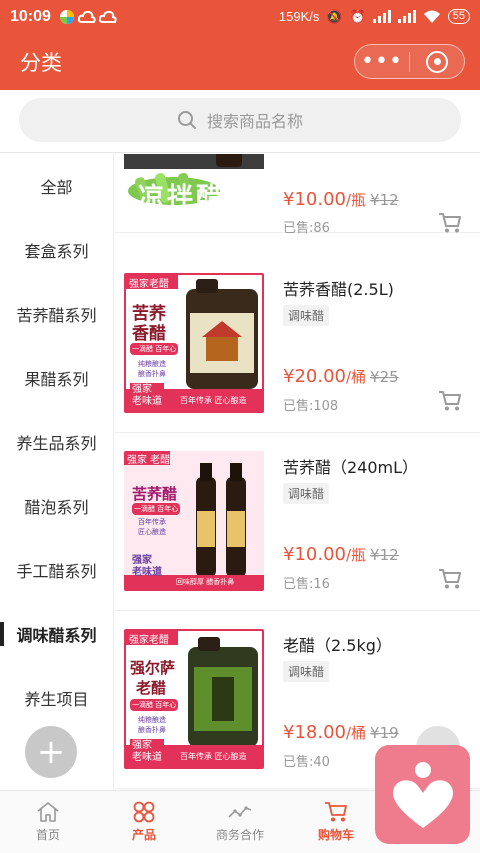  Describe the element at coordinates (306, 584) in the screenshot. I see `product-sold-count: 已售:16` at that location.